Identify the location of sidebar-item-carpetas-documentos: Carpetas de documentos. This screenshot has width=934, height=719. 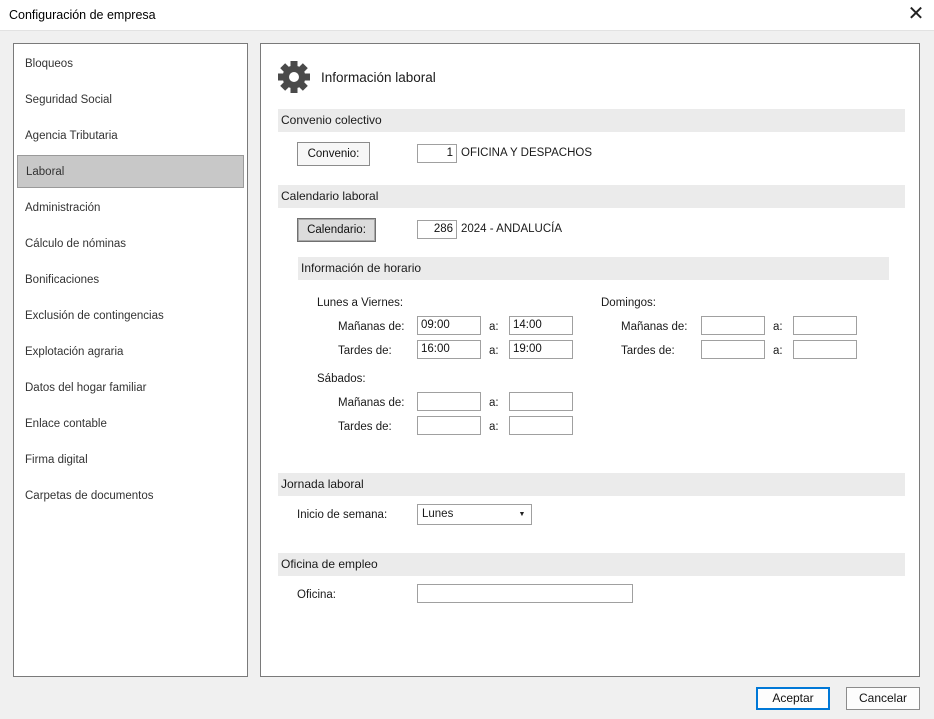
(130, 496).